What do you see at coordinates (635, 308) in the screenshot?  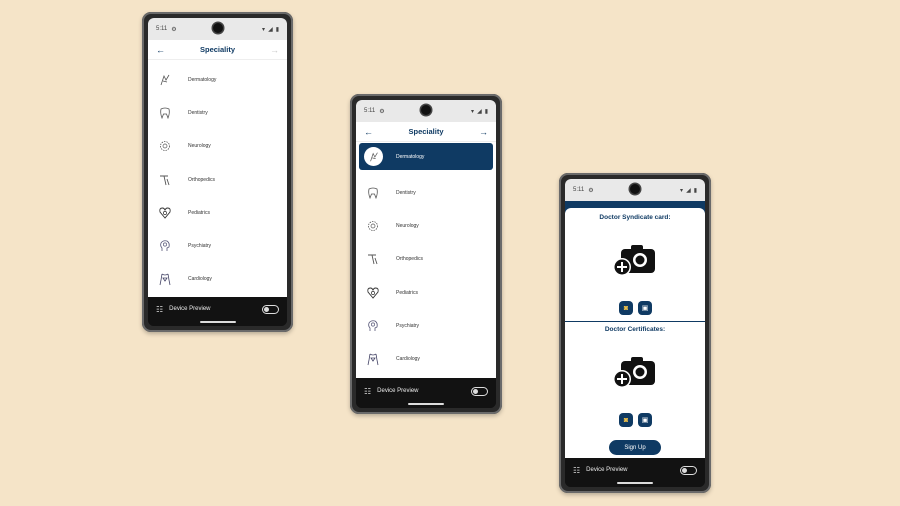 I see `syndicate-upload-buttons: ◙ ▣` at bounding box center [635, 308].